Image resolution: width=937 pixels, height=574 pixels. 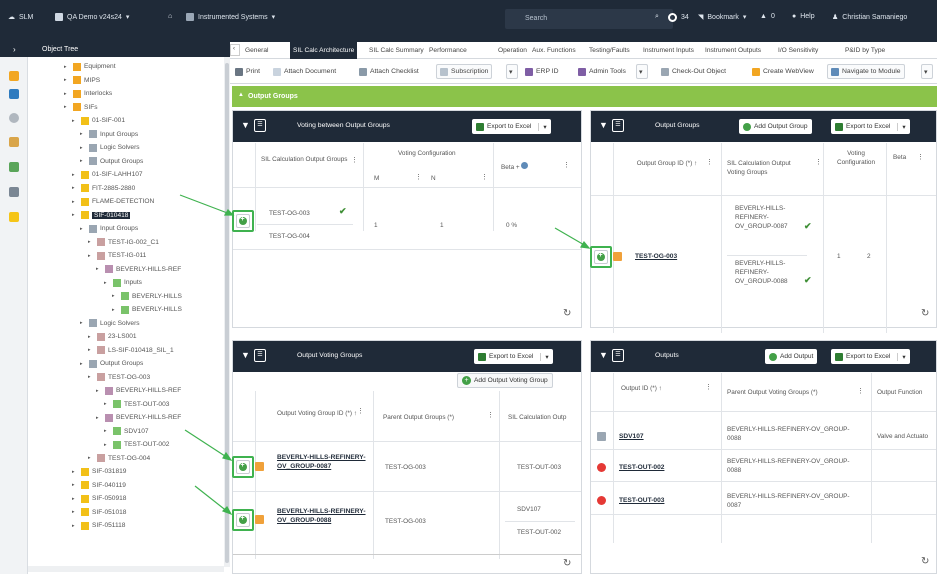 I want to click on output-id-link: TEST-OUT-002, so click(x=641, y=467).